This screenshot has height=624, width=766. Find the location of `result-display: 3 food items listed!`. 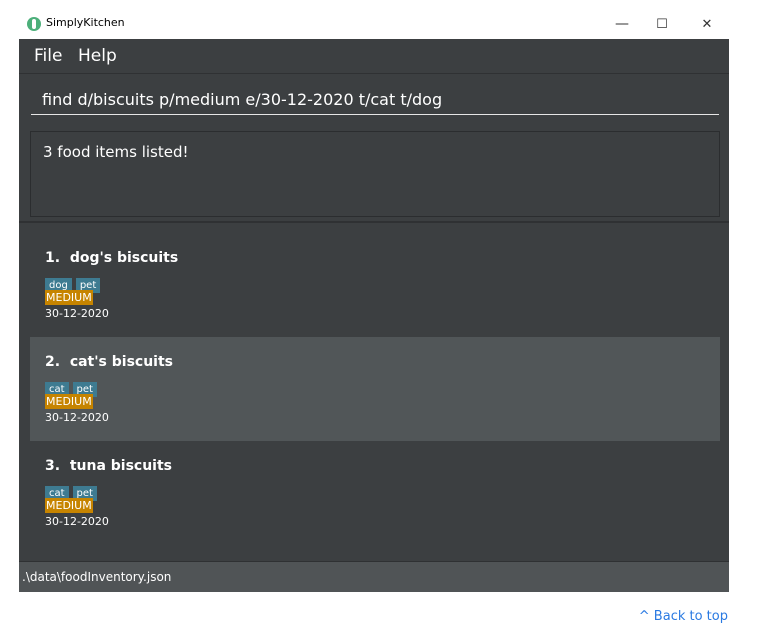

result-display: 3 food items listed! is located at coordinates (375, 174).